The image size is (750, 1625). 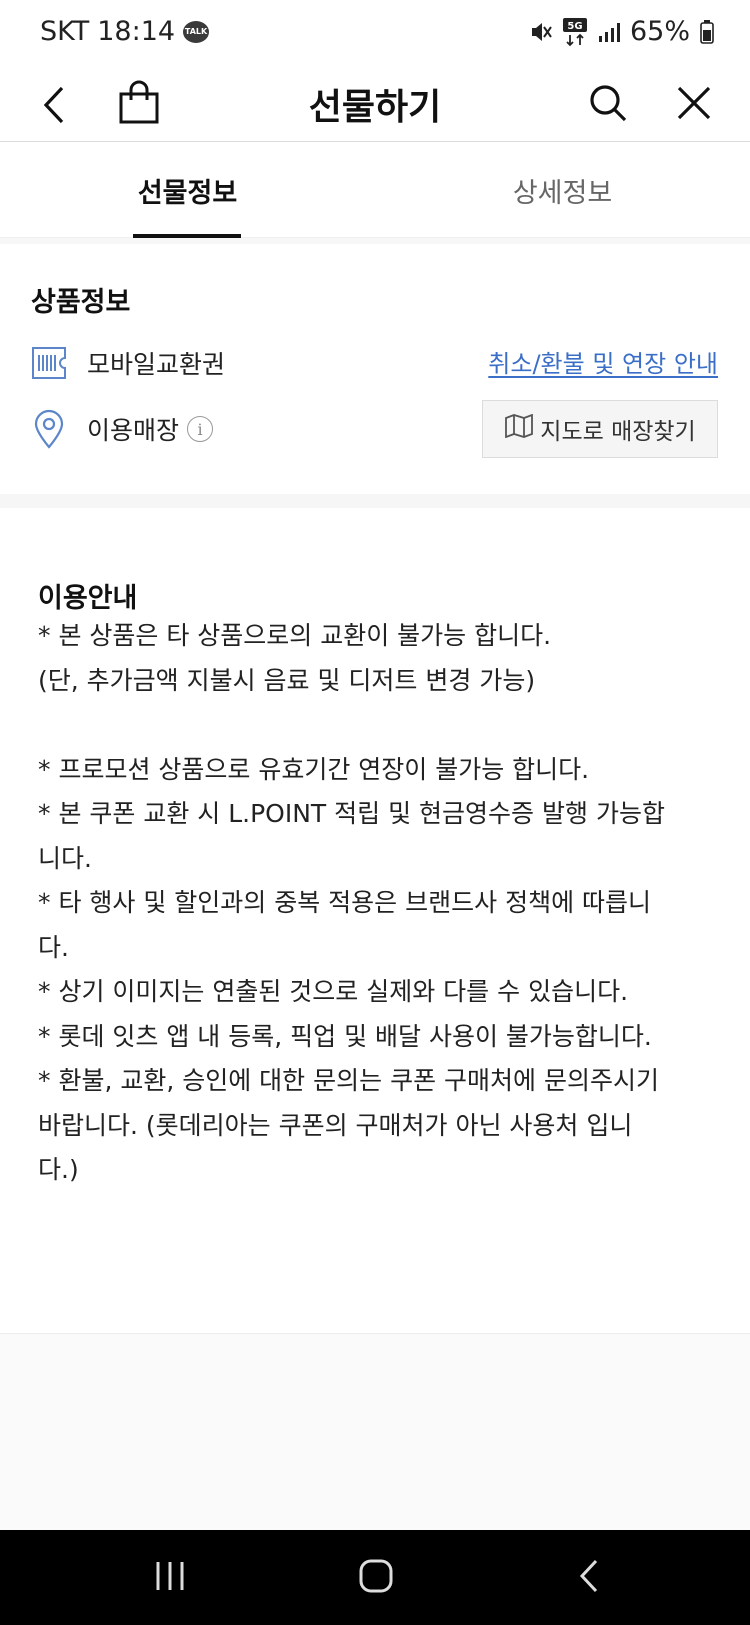 I want to click on status-right: 5G 65%, so click(x=622, y=31).